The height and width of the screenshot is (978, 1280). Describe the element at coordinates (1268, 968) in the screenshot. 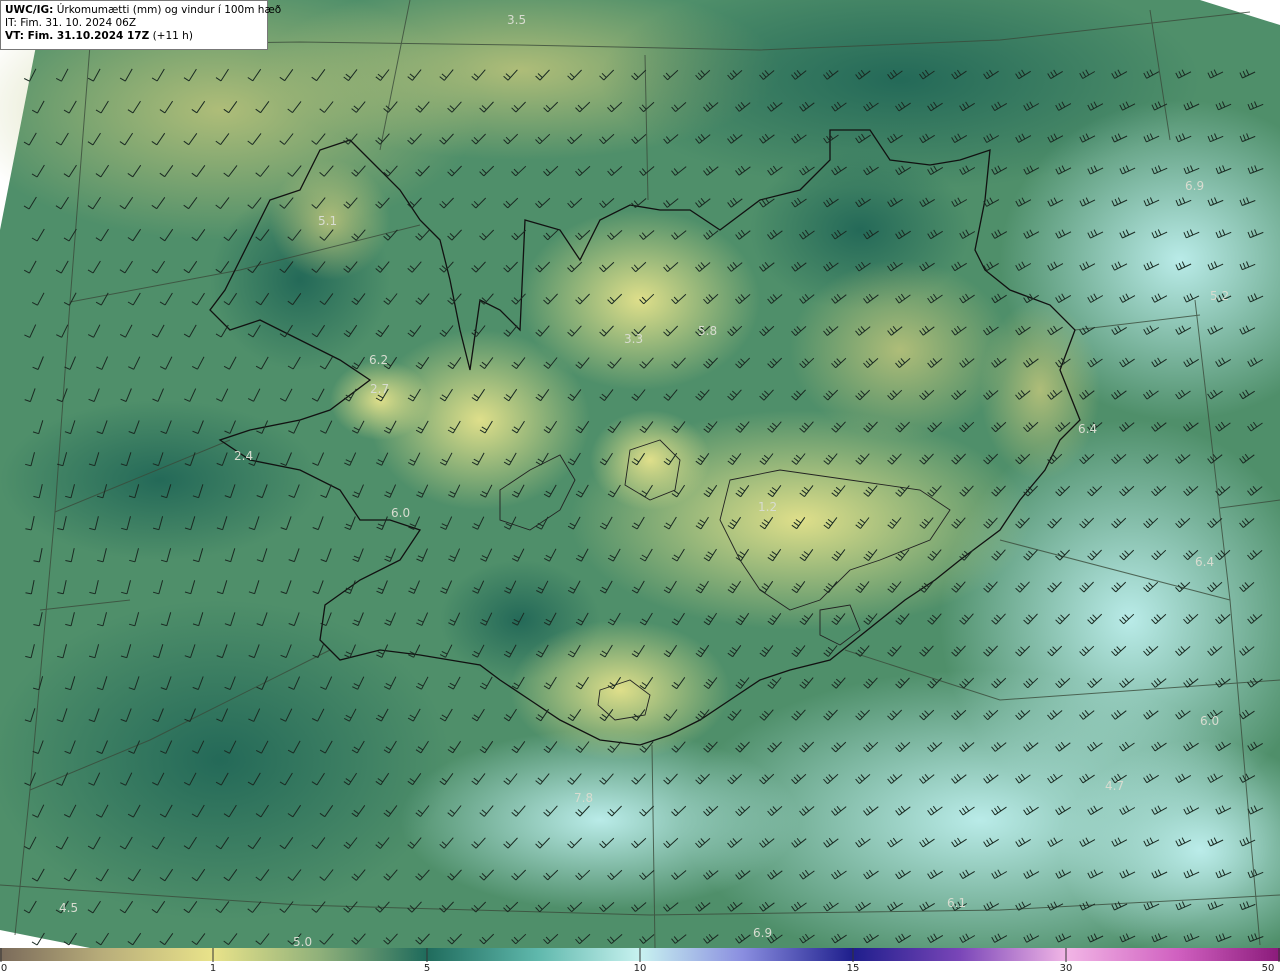

I see `colorbar-tick-label: 50` at that location.